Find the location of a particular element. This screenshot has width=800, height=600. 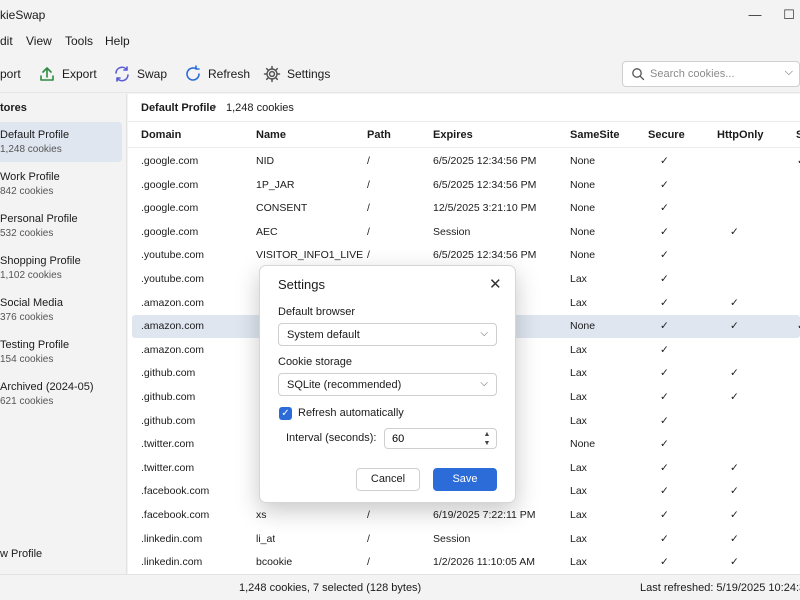

save-button: Save is located at coordinates (465, 479).